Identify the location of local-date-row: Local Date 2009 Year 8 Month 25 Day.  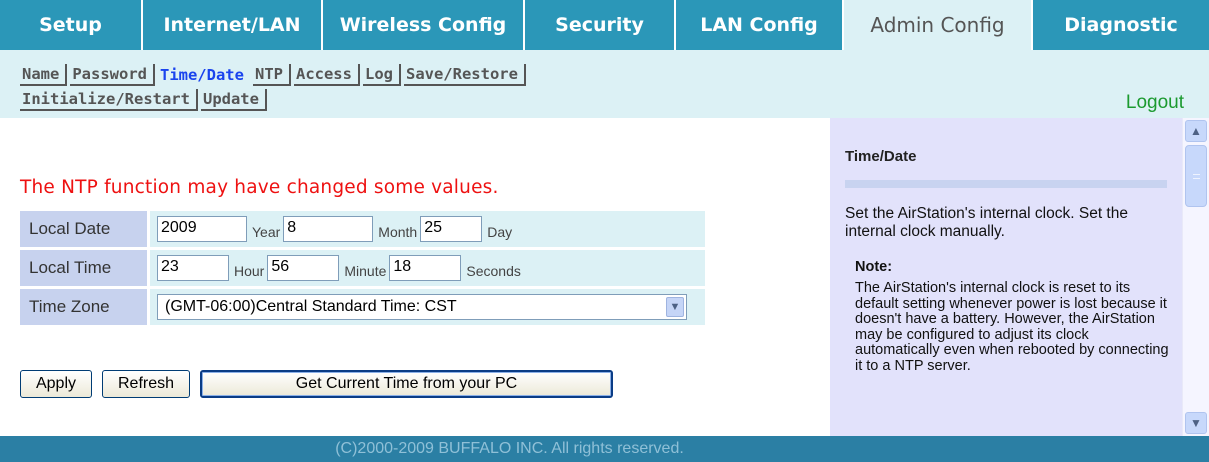
(362, 229).